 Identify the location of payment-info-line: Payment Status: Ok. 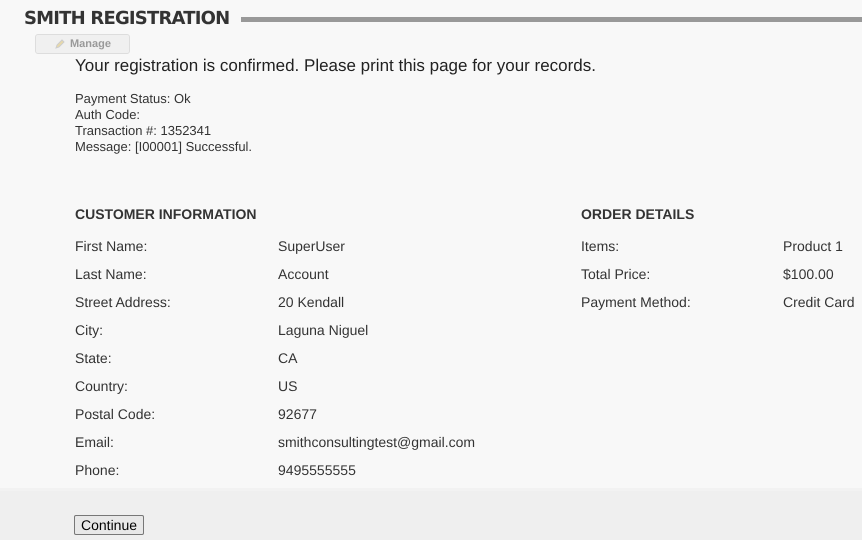
(133, 98).